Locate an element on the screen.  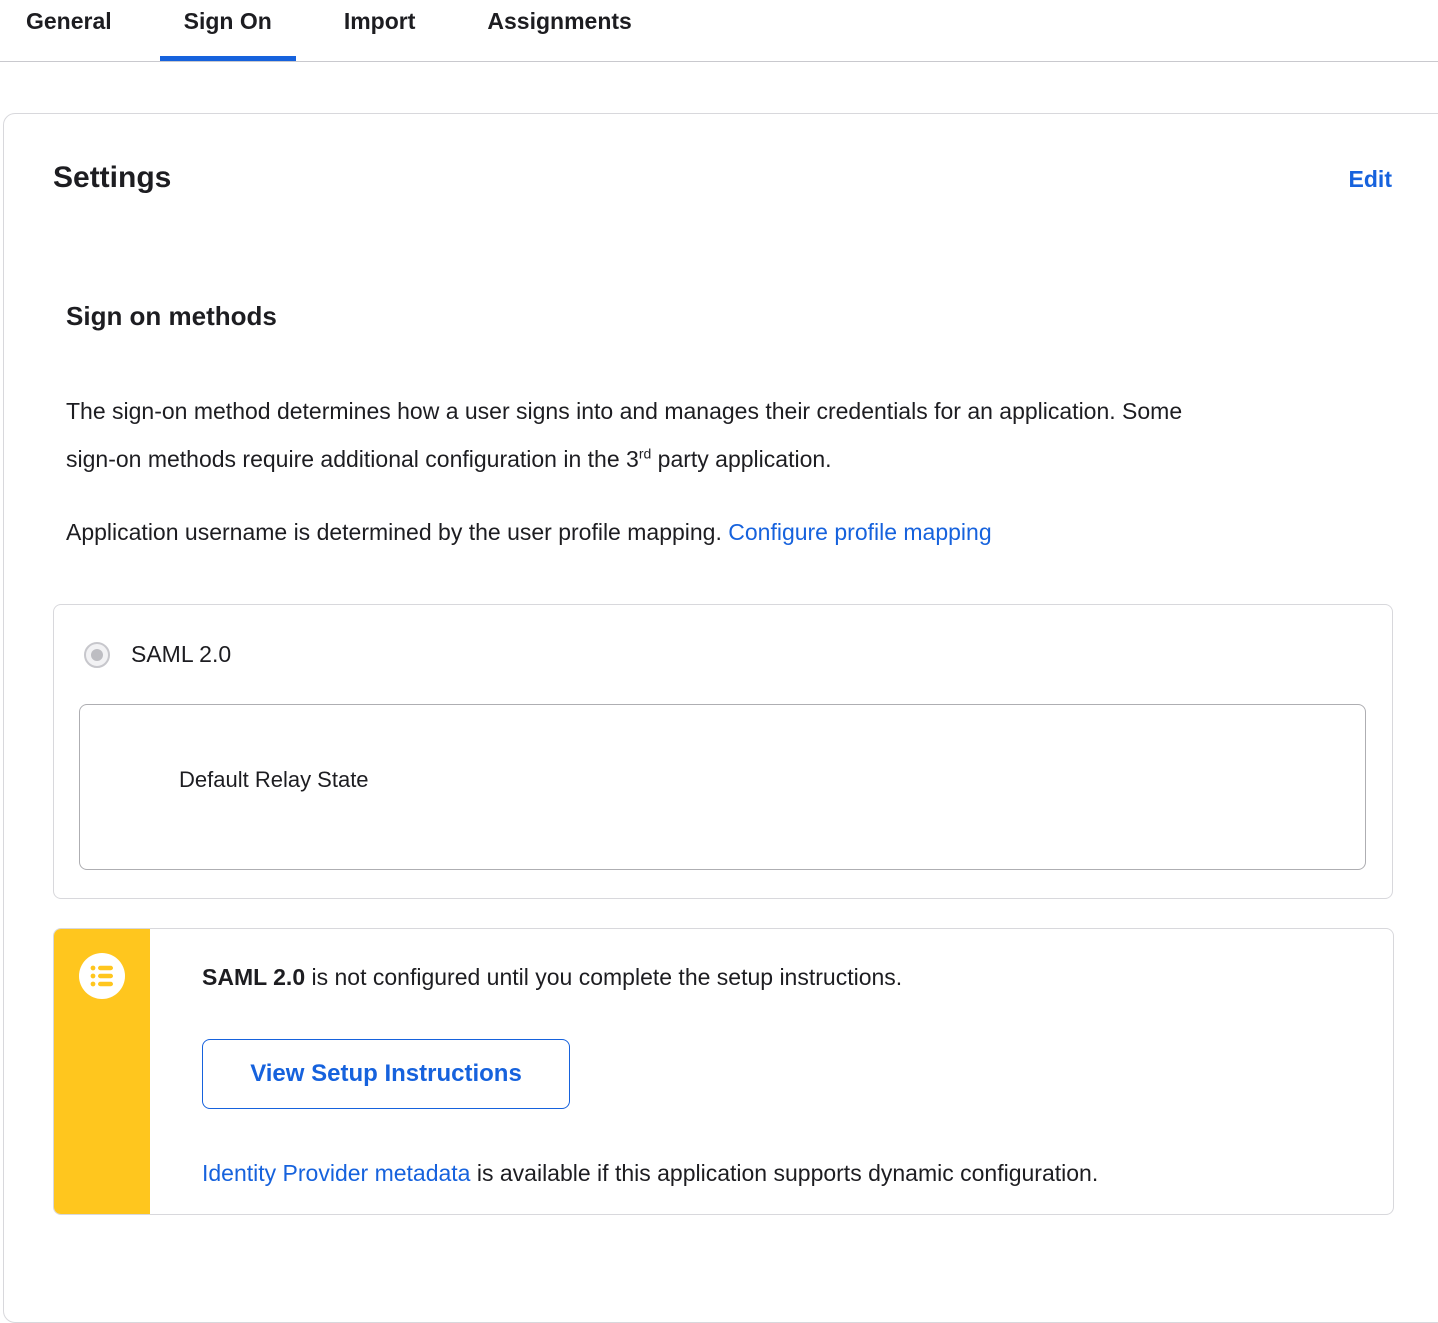
callout-accent-strip is located at coordinates (102, 1071).